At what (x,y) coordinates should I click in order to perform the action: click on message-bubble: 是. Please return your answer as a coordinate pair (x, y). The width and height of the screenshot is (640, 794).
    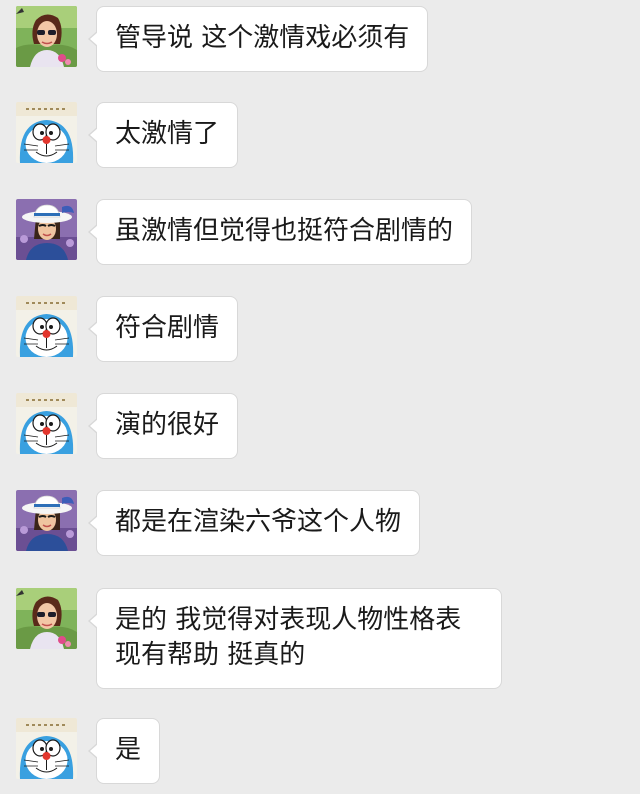
    Looking at the image, I should click on (124, 751).